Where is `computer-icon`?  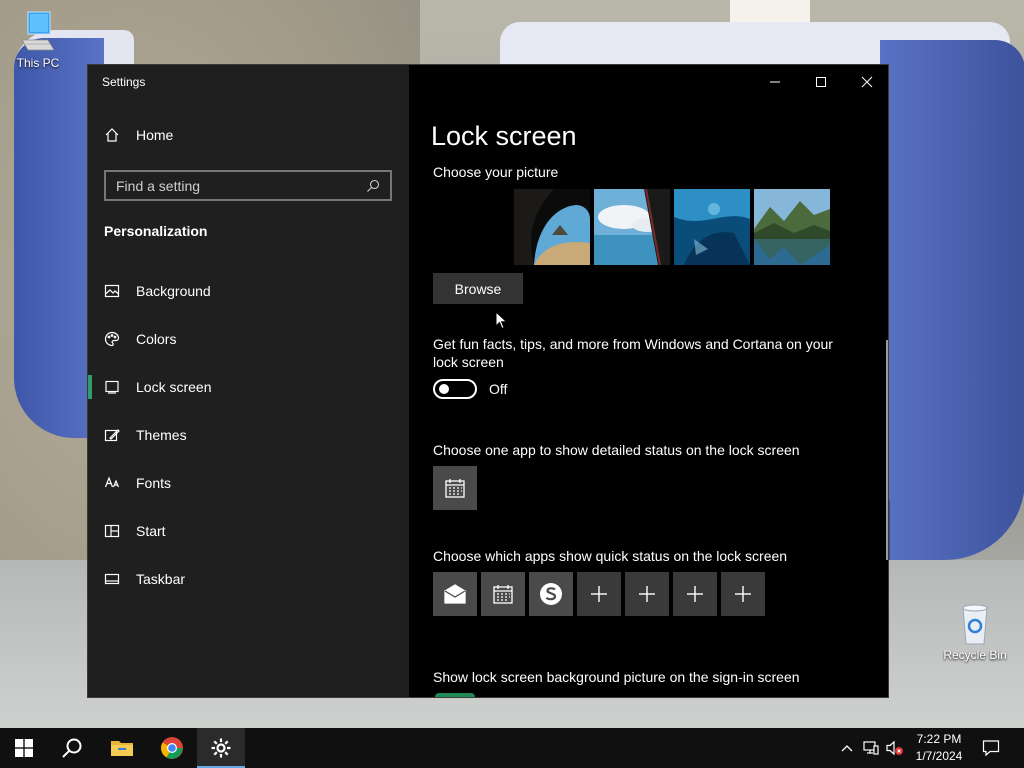
computer-icon is located at coordinates (38, 31).